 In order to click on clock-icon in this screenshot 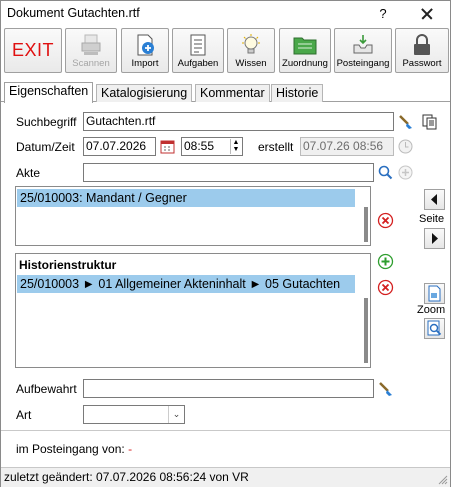, I will do `click(405, 146)`.